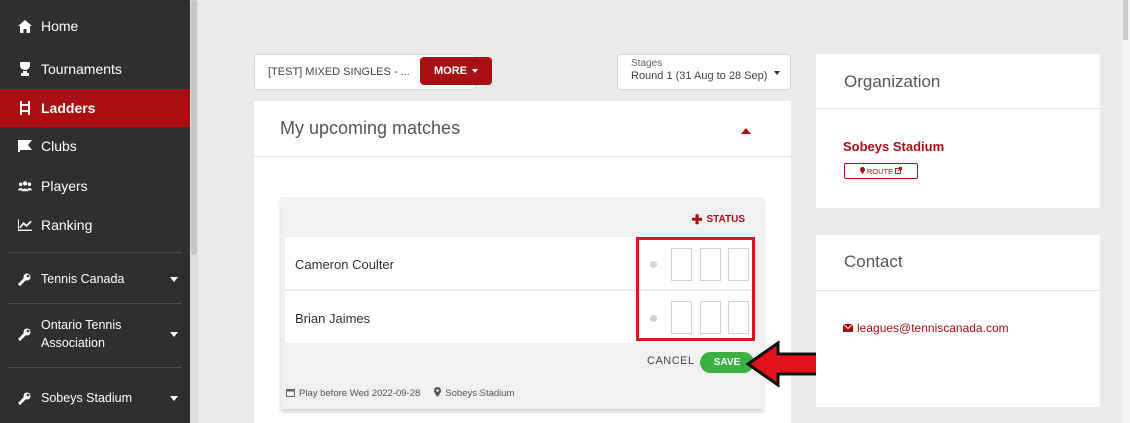 This screenshot has width=1130, height=423. I want to click on chart-icon, so click(25, 225).